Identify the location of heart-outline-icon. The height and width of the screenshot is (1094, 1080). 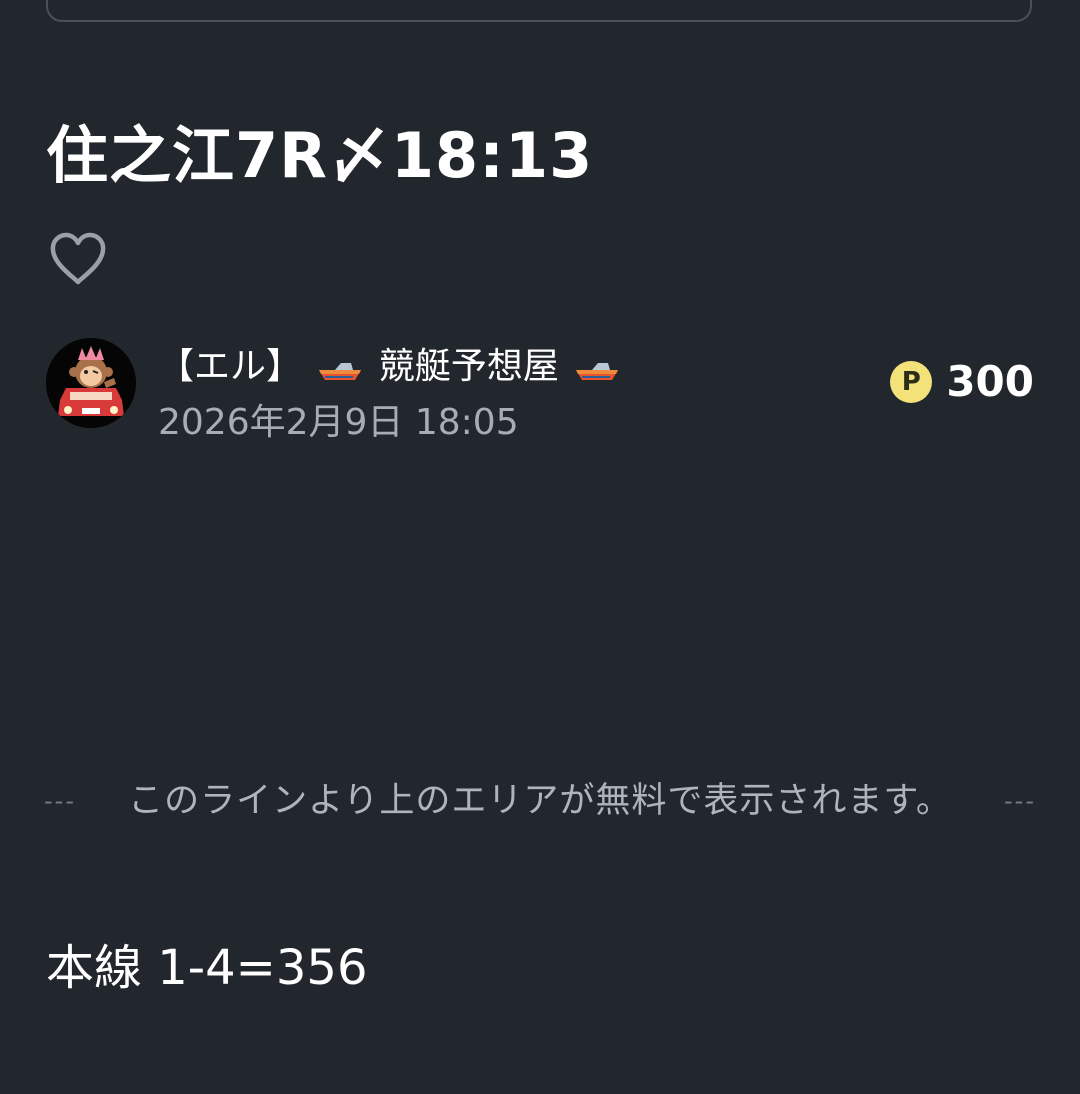
(78, 258).